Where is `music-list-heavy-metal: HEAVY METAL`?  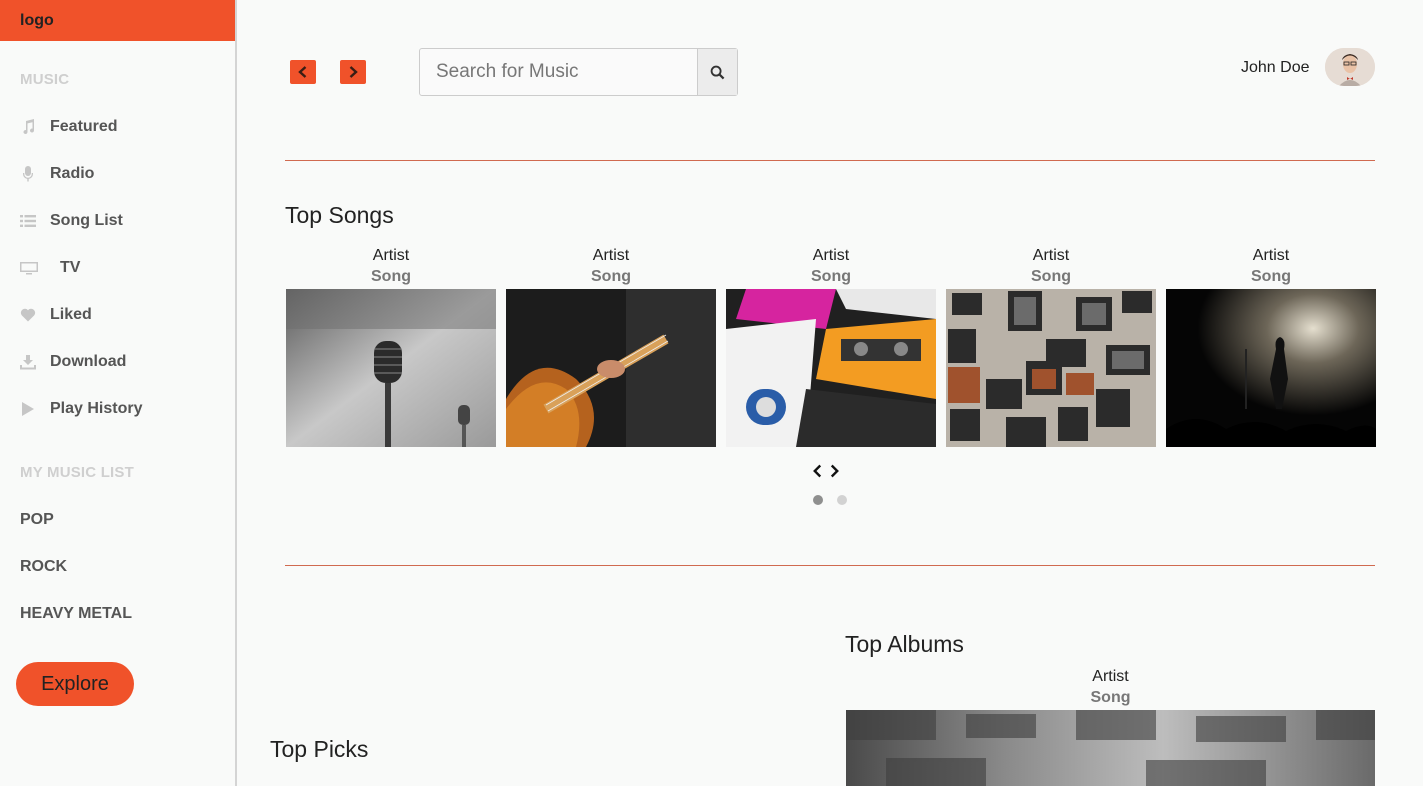 music-list-heavy-metal: HEAVY METAL is located at coordinates (76, 614).